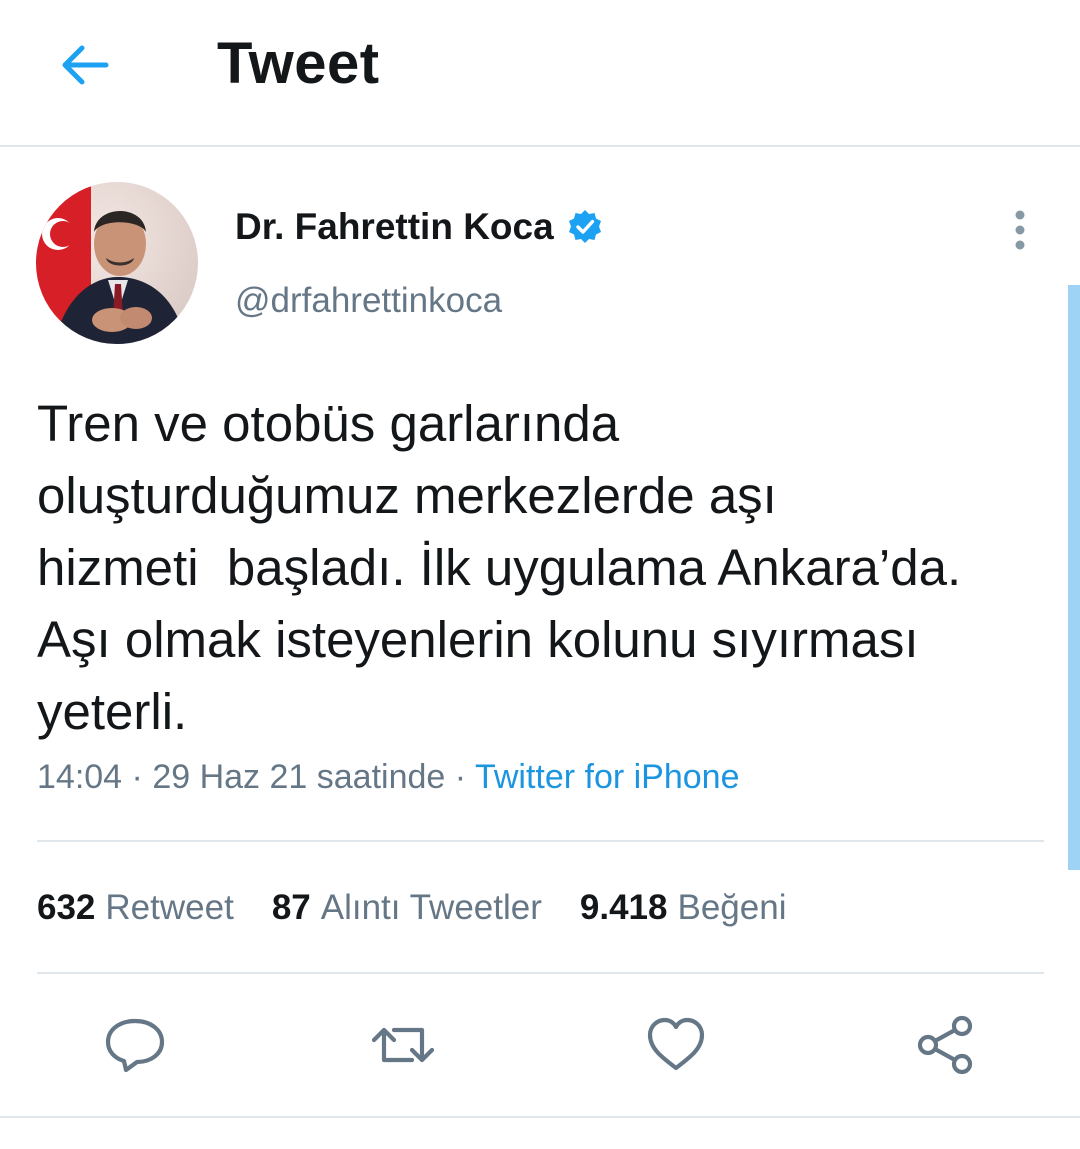 The image size is (1080, 1149). I want to click on tweet-stats: 632 Retweet 87 Alıntı Tweetler 9.418 Beğeni, so click(430, 908).